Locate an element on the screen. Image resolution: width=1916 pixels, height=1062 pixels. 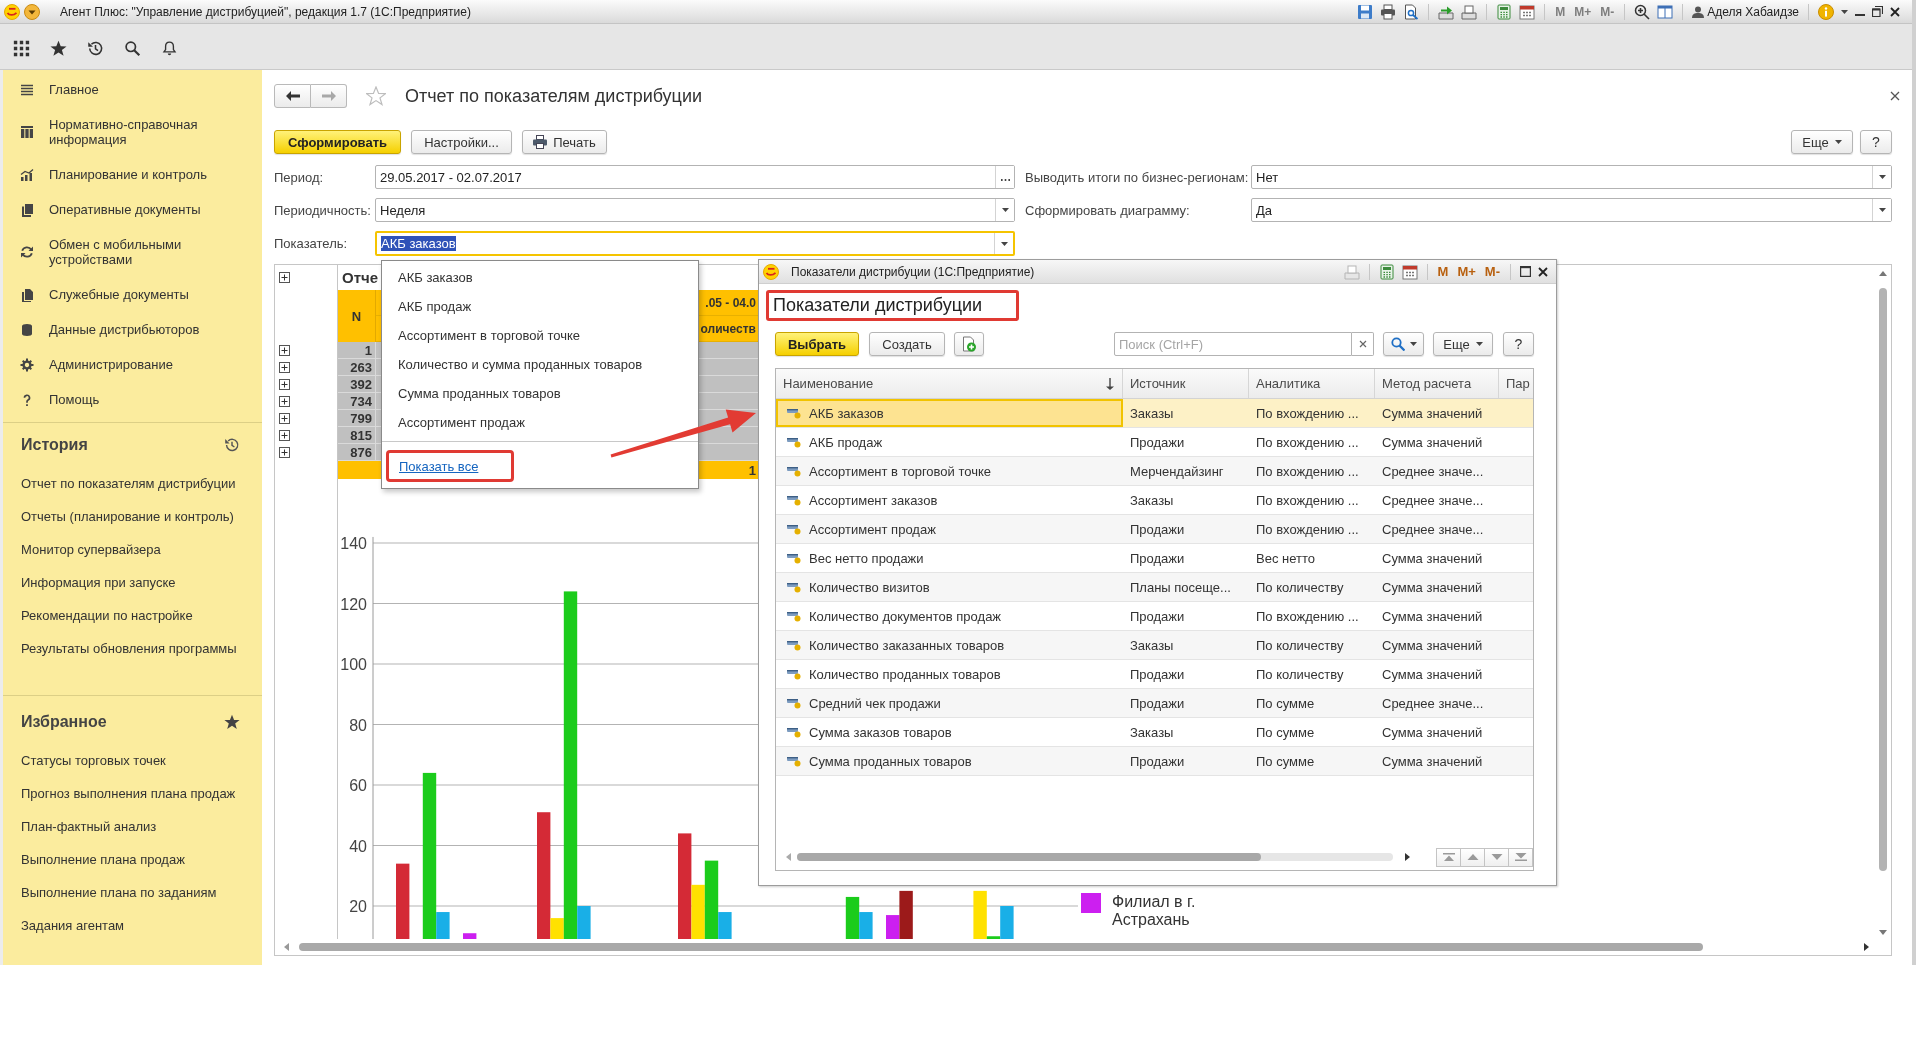
command-button: Сформировать is located at coordinates (337, 142).